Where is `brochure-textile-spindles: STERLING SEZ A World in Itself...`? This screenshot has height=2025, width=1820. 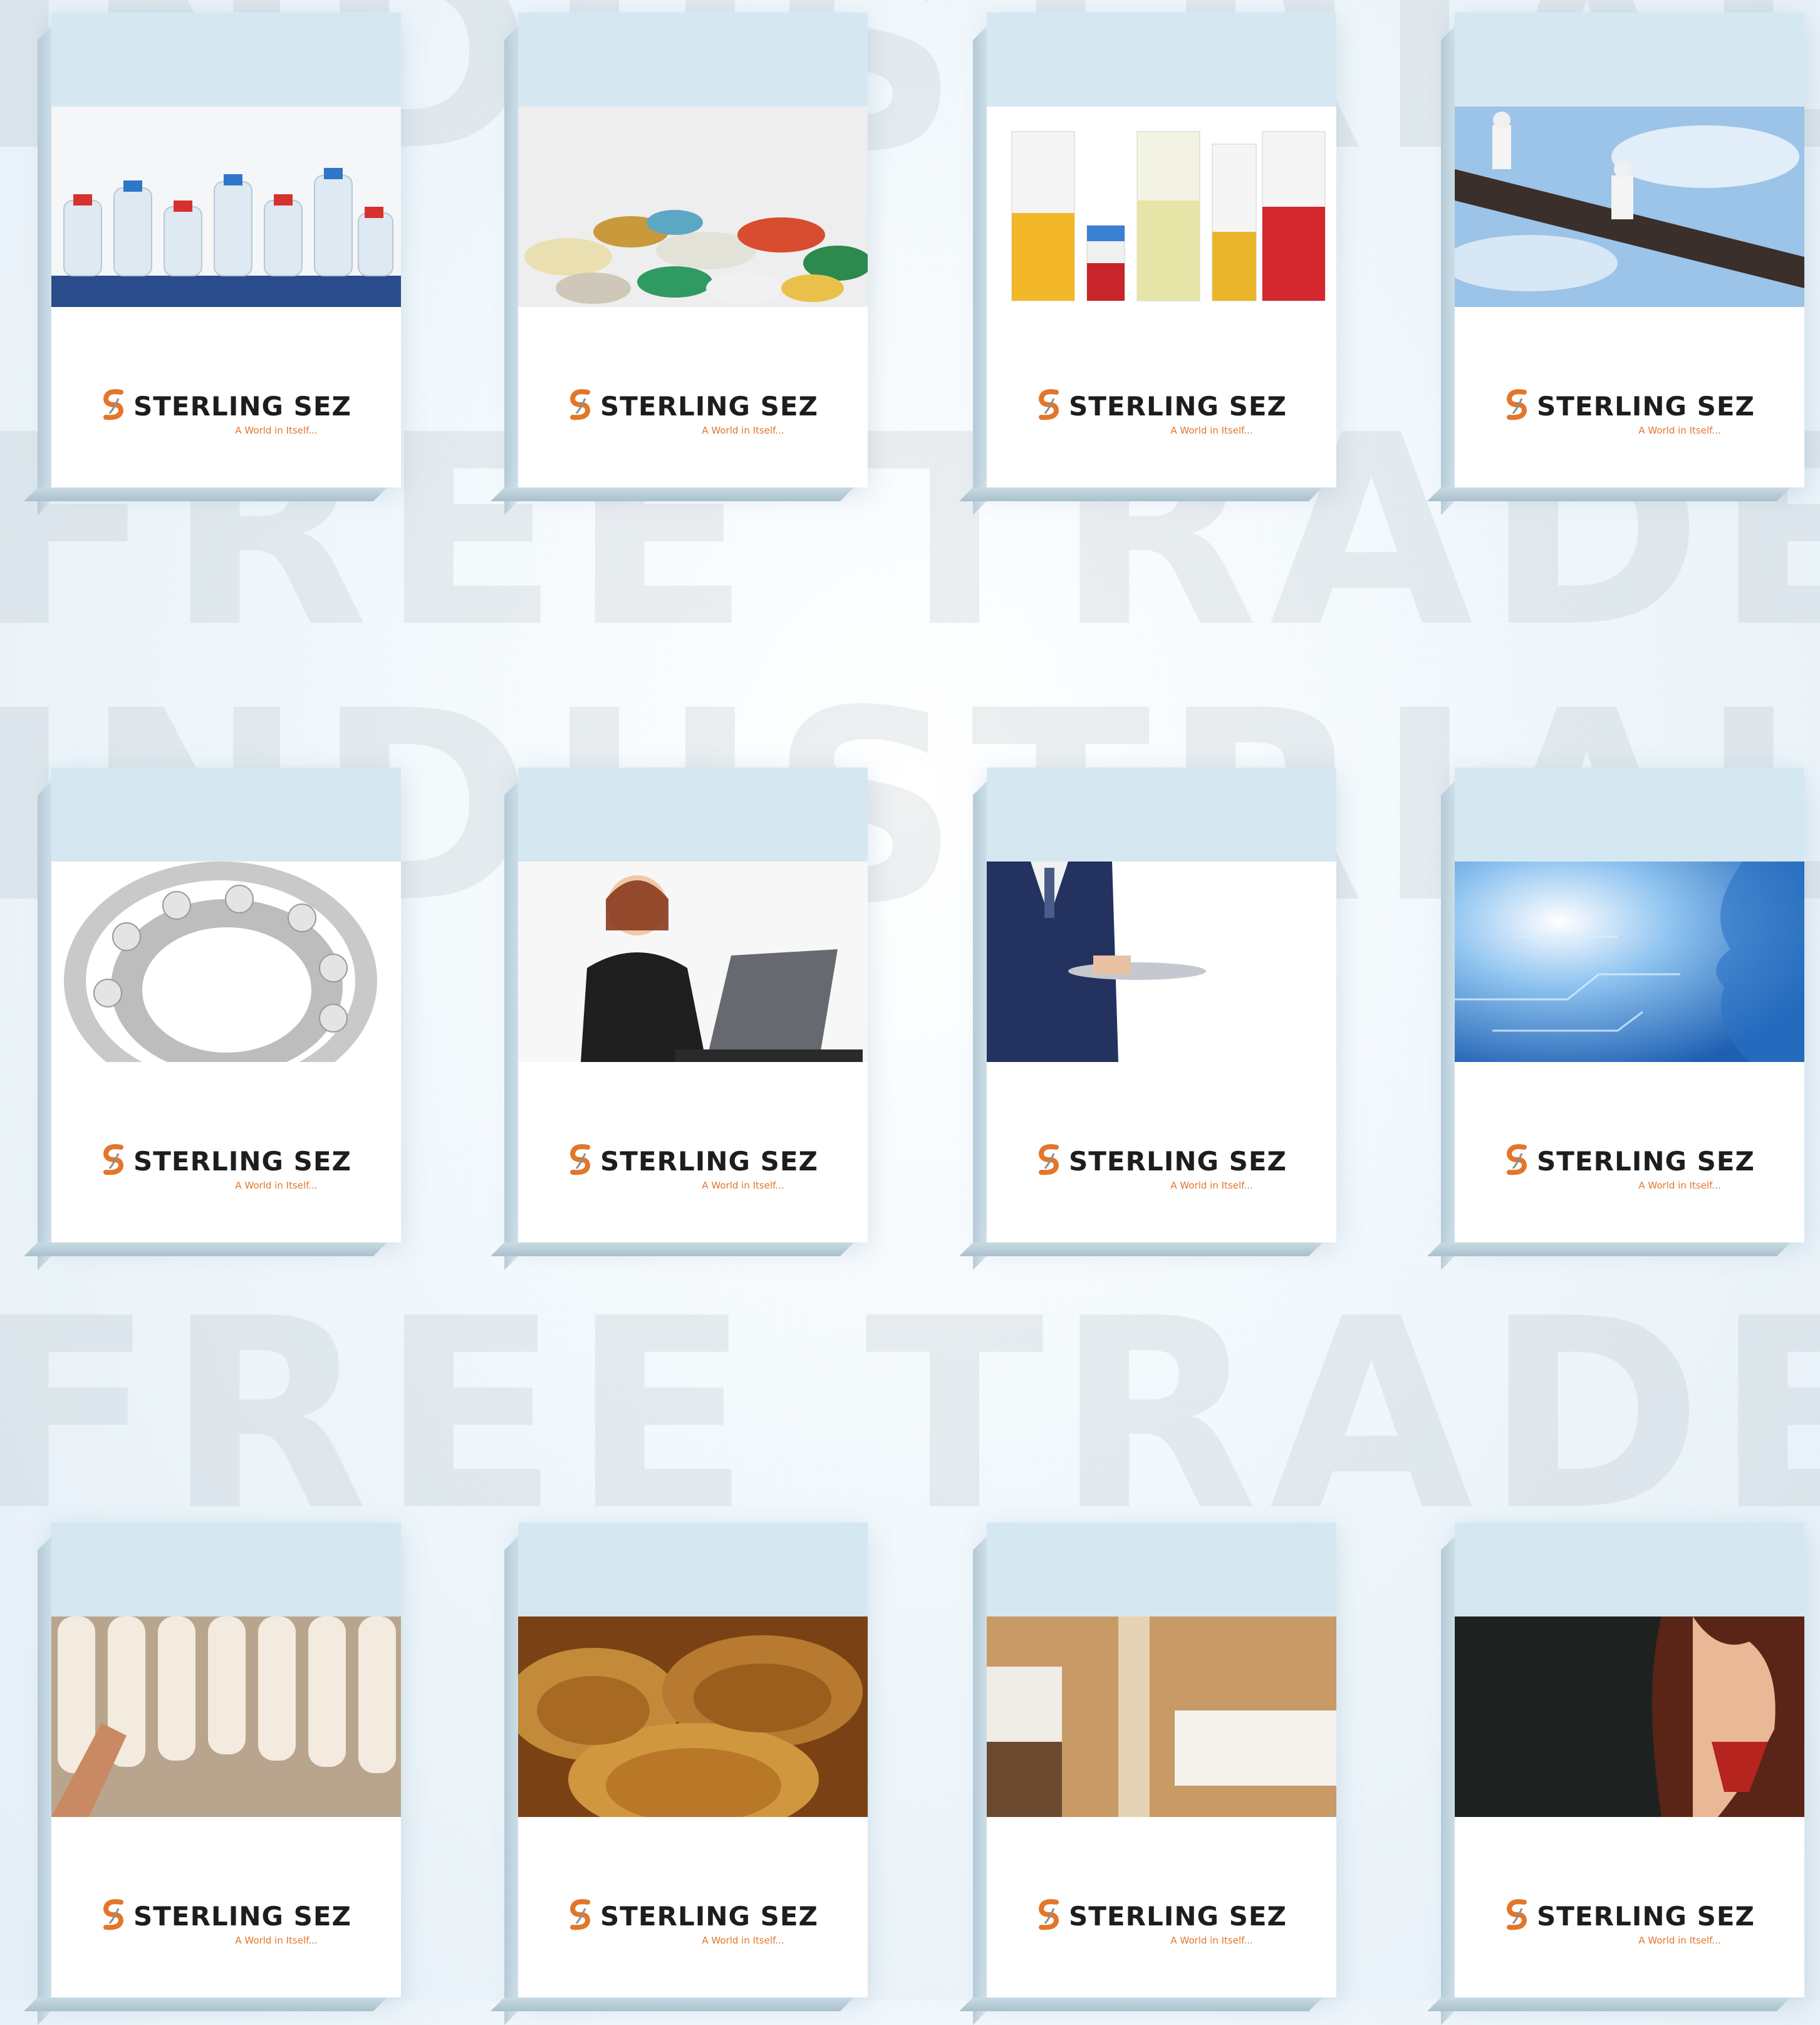 brochure-textile-spindles: STERLING SEZ A World in Itself... is located at coordinates (213, 1774).